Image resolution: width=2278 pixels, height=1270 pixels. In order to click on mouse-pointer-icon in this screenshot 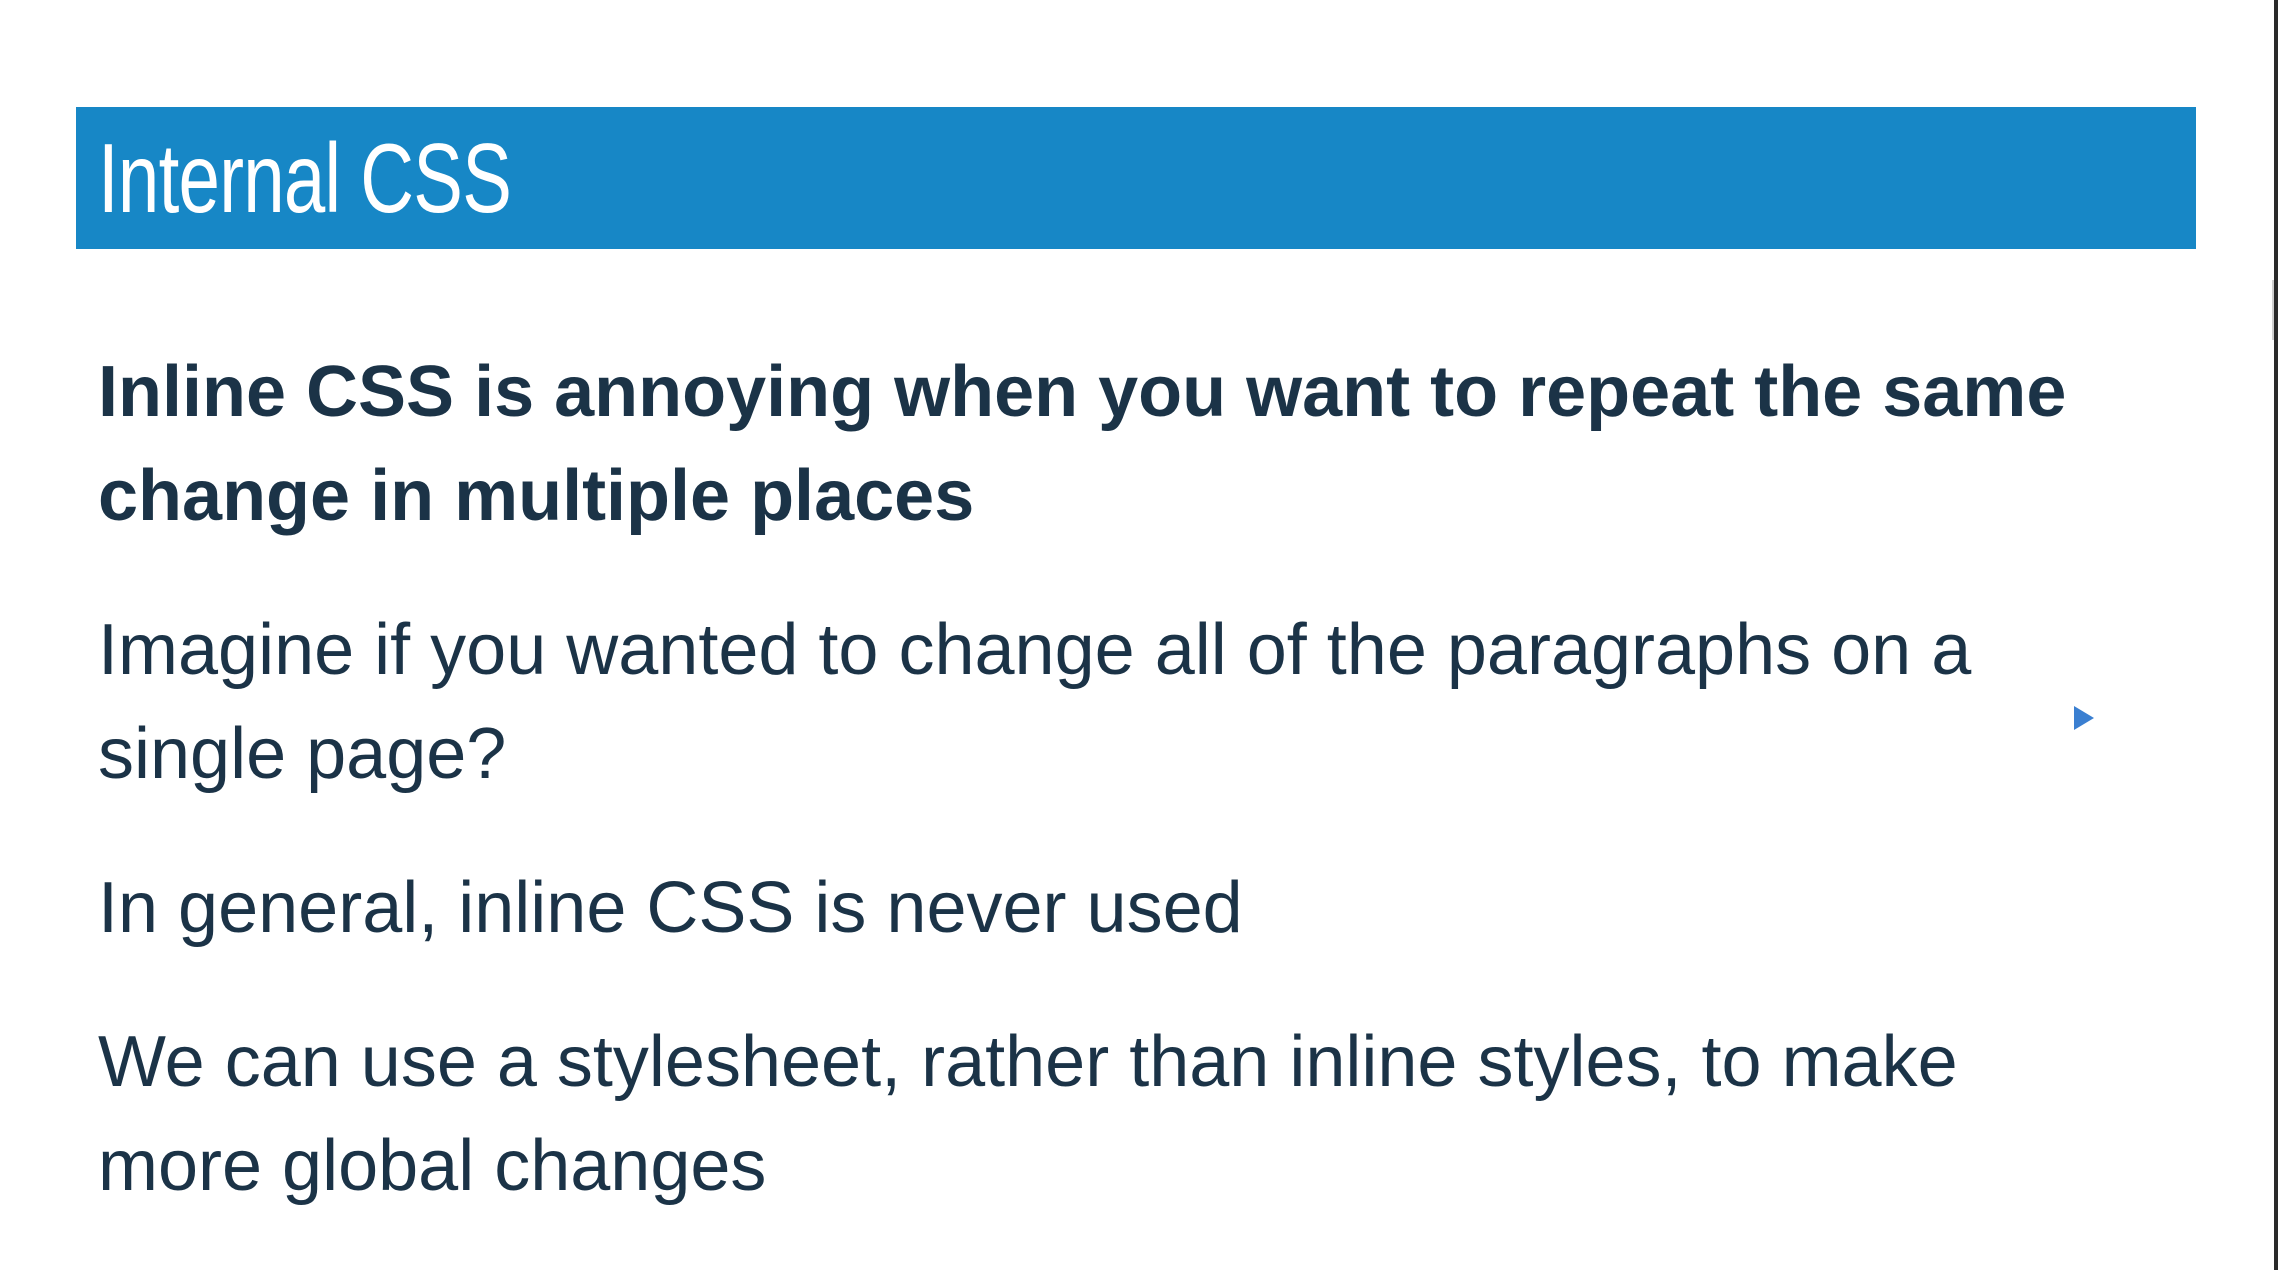, I will do `click(2084, 718)`.